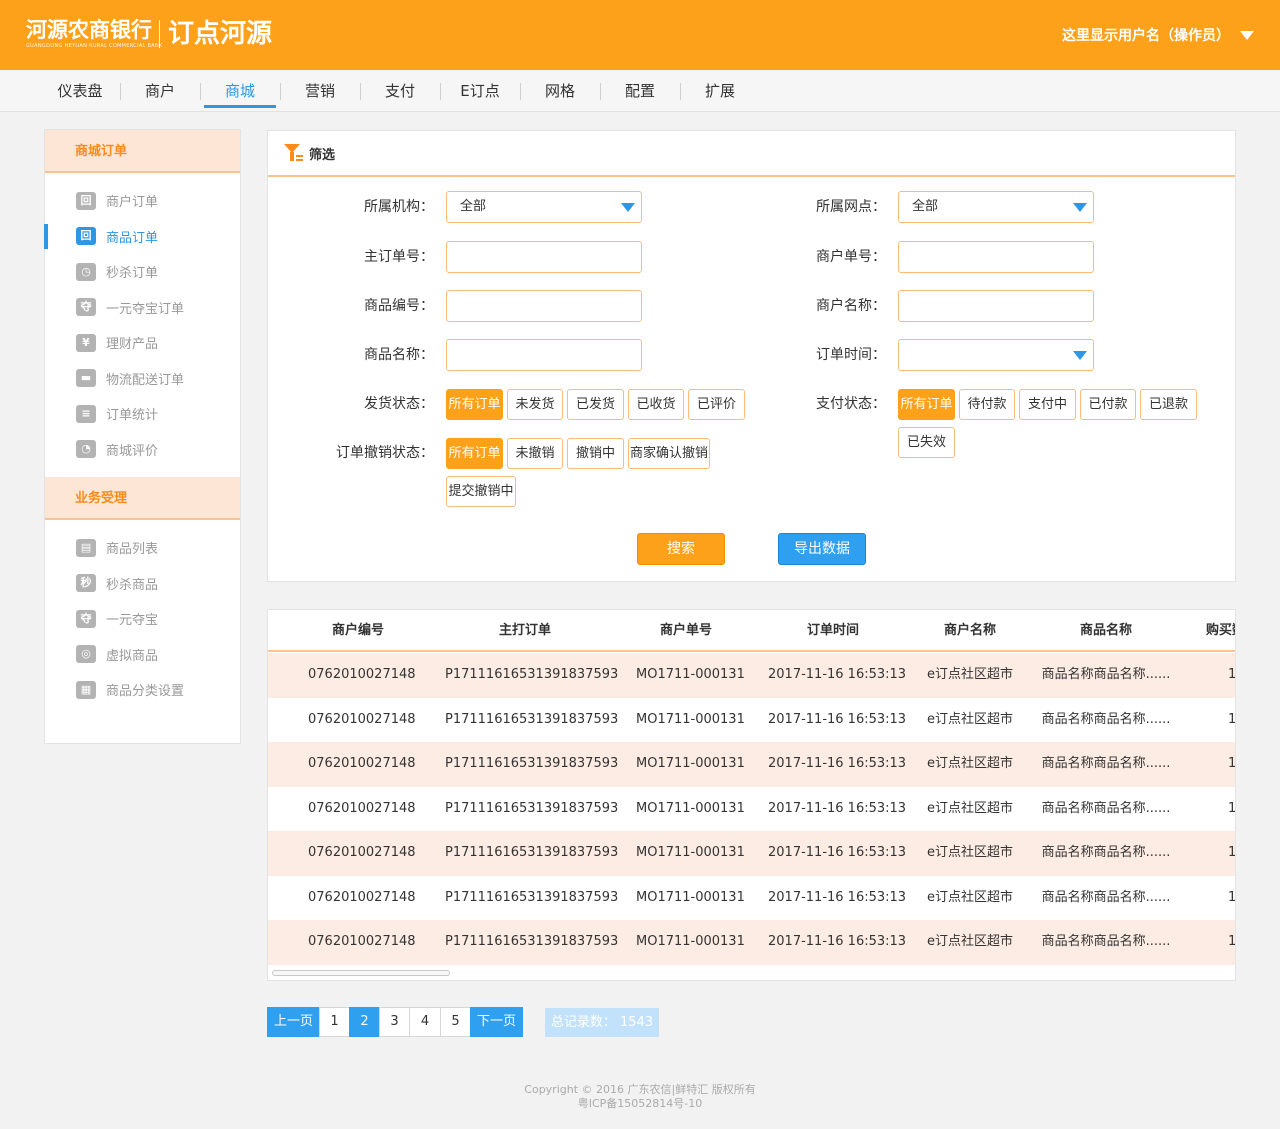  What do you see at coordinates (145, 692) in the screenshot?
I see `sidebar-item-label: 商品分类设置` at bounding box center [145, 692].